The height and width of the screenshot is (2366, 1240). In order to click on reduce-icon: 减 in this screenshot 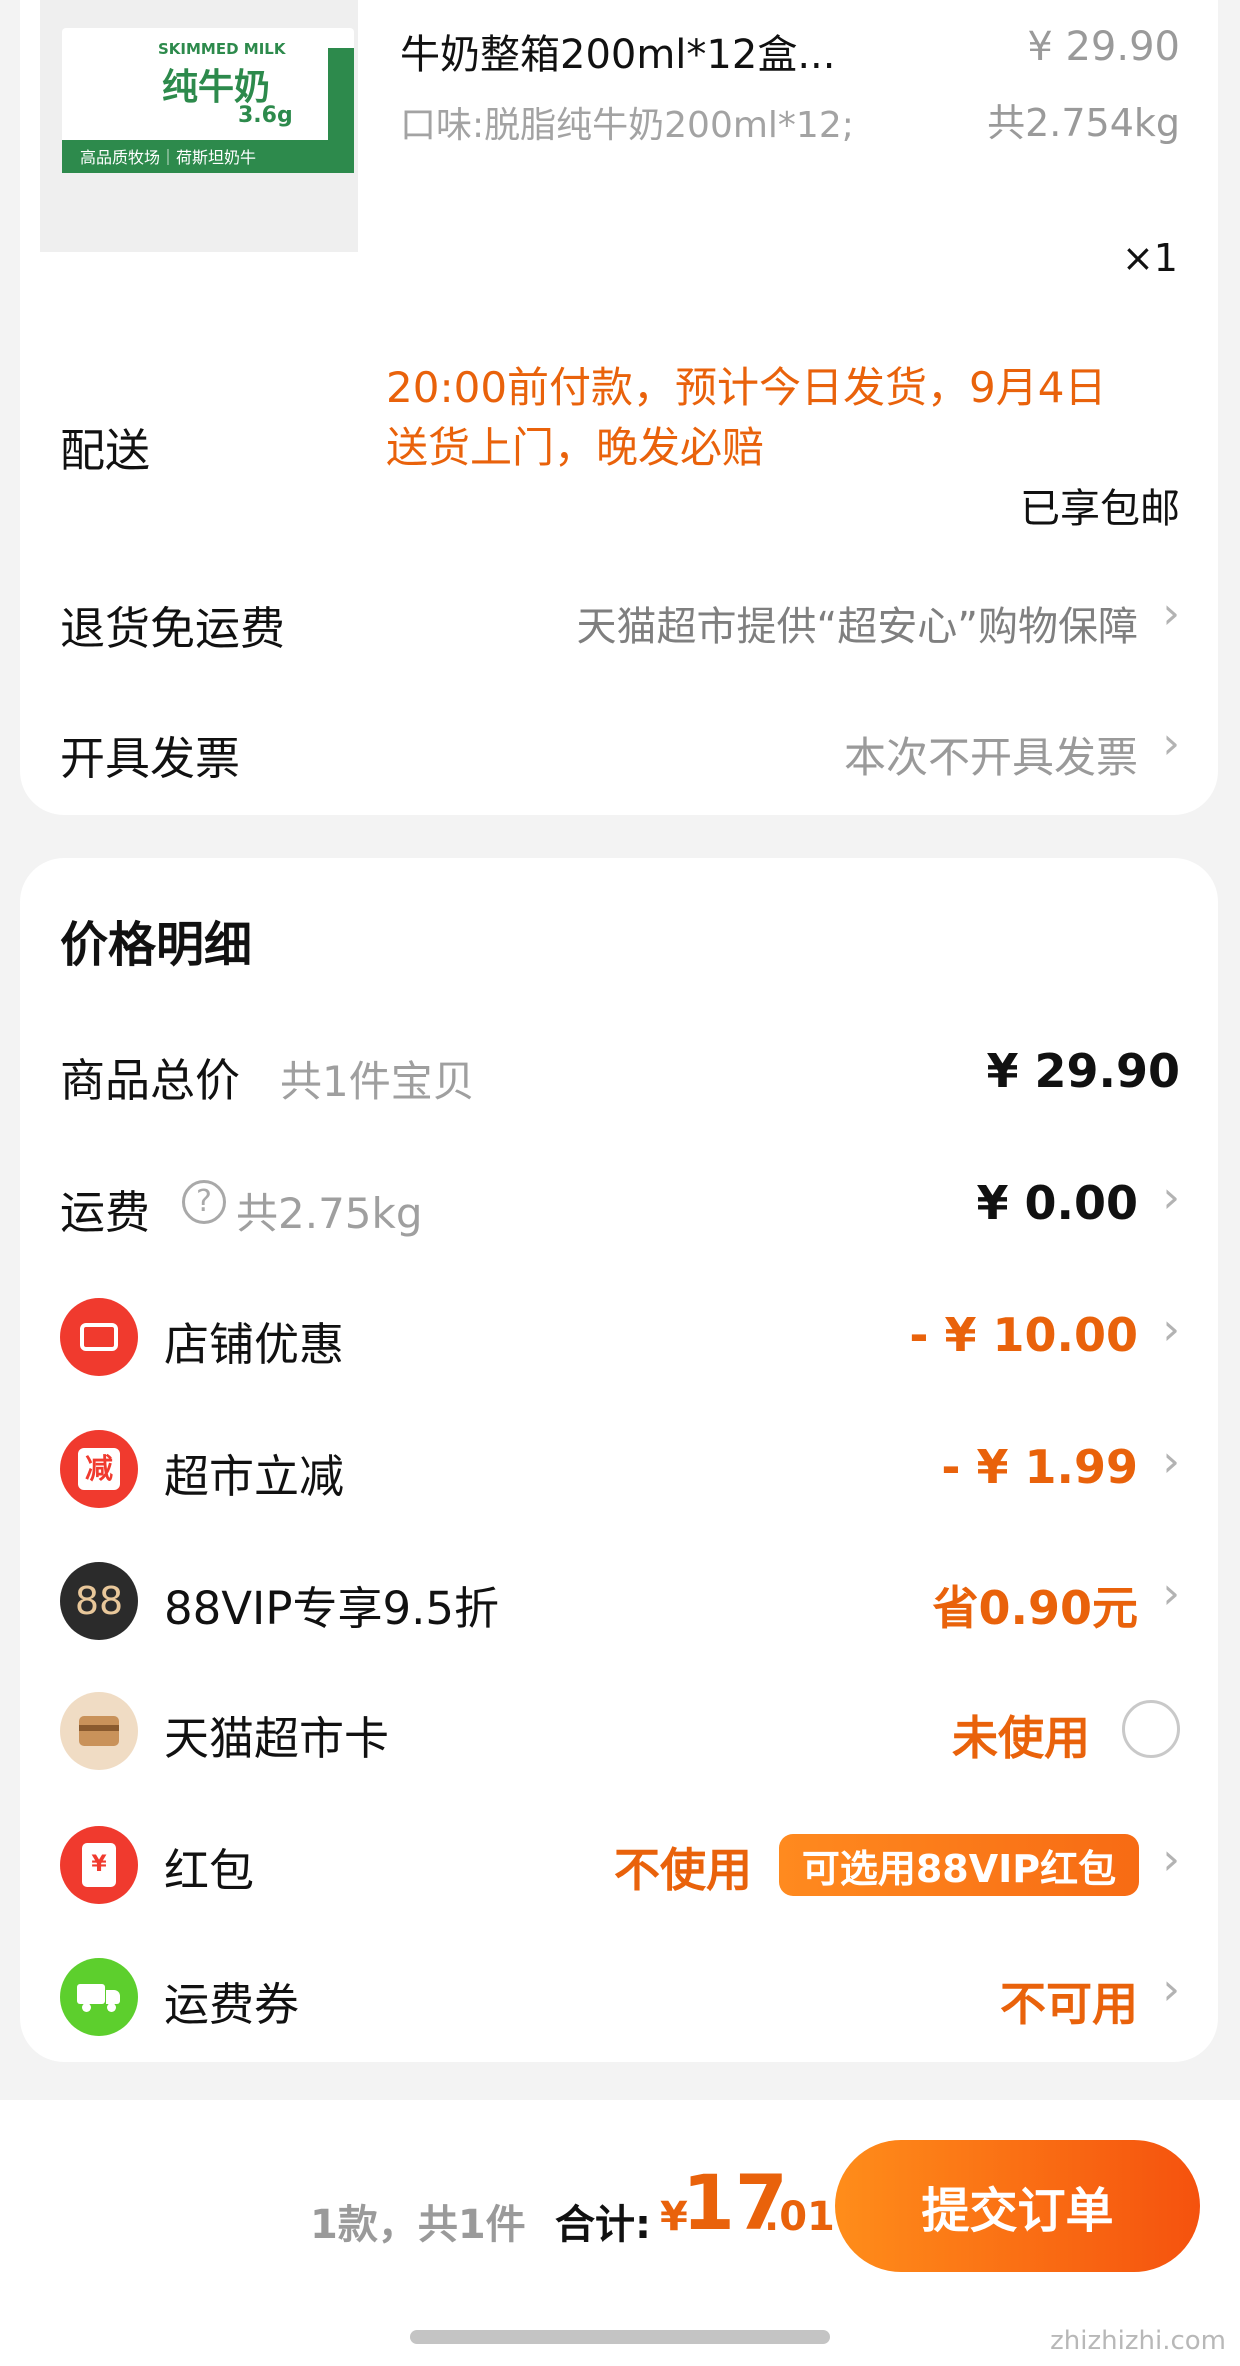, I will do `click(99, 1469)`.